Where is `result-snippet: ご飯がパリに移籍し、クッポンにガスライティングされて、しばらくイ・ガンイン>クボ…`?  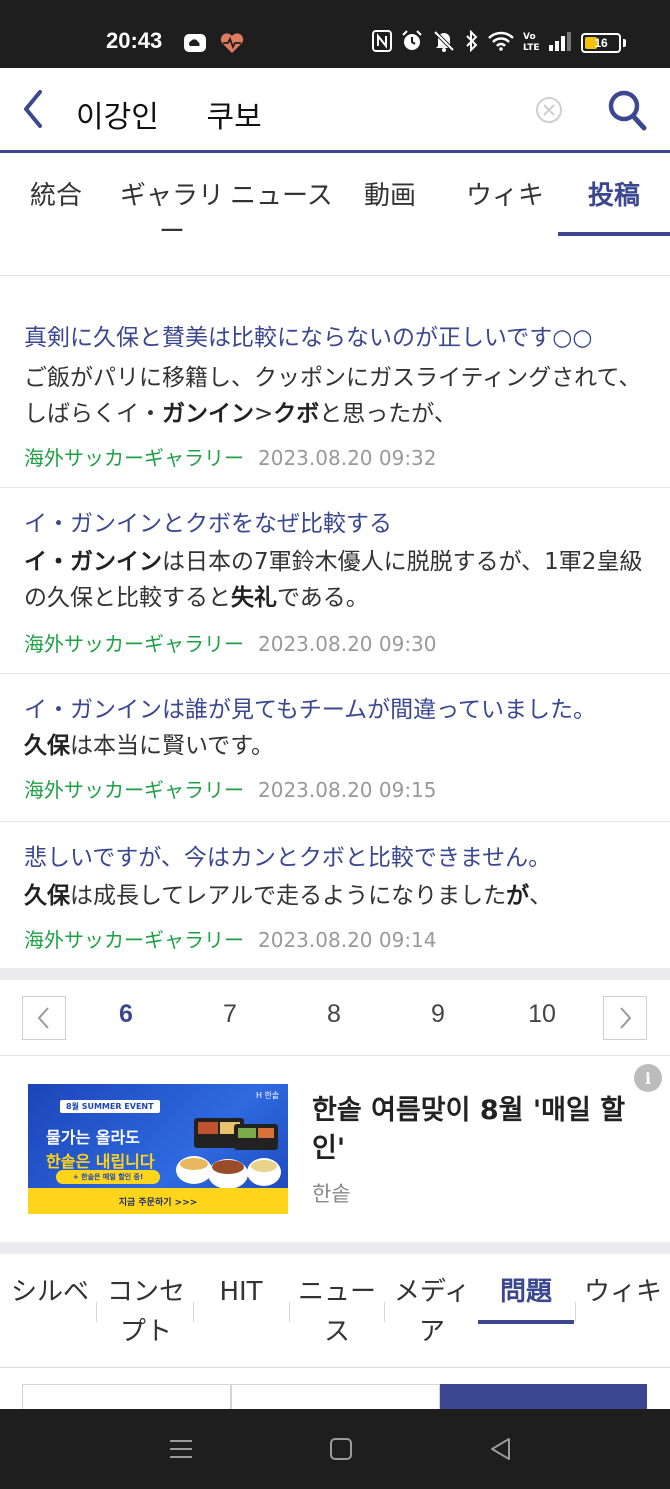
result-snippet: ご飯がパリに移籍し、クッポンにガスライティングされて、しばらくイ・ガンイン>クボ… is located at coordinates (333, 396).